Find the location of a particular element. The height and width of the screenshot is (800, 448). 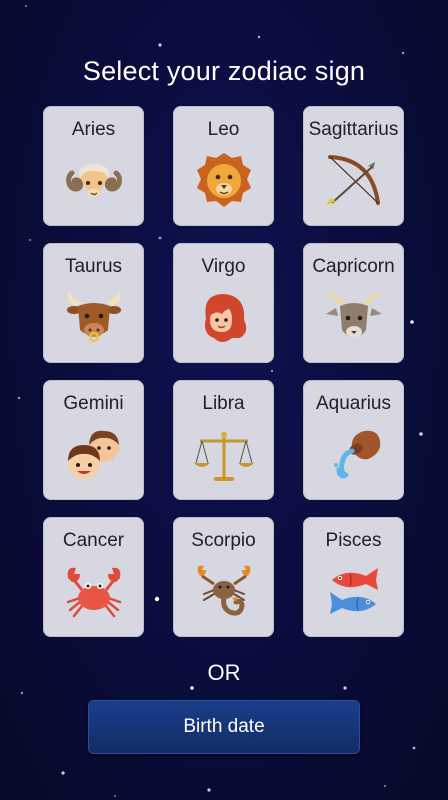

maiden-icon is located at coordinates (225, 318).